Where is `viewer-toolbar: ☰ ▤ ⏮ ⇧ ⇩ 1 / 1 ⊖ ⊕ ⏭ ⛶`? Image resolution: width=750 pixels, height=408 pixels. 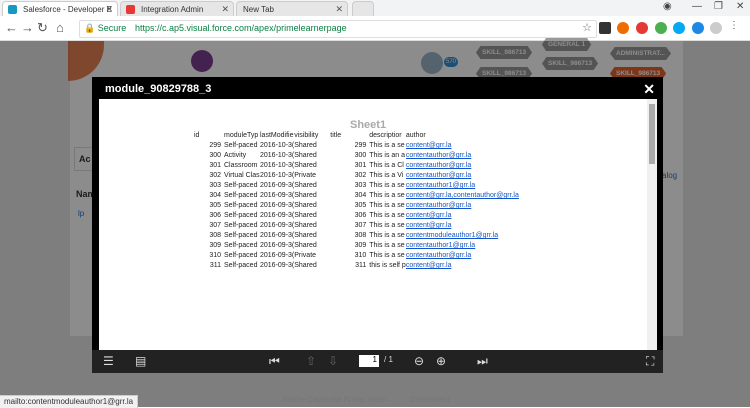 viewer-toolbar: ☰ ▤ ⏮ ⇧ ⇩ 1 / 1 ⊖ ⊕ ⏭ ⛶ is located at coordinates (377, 361).